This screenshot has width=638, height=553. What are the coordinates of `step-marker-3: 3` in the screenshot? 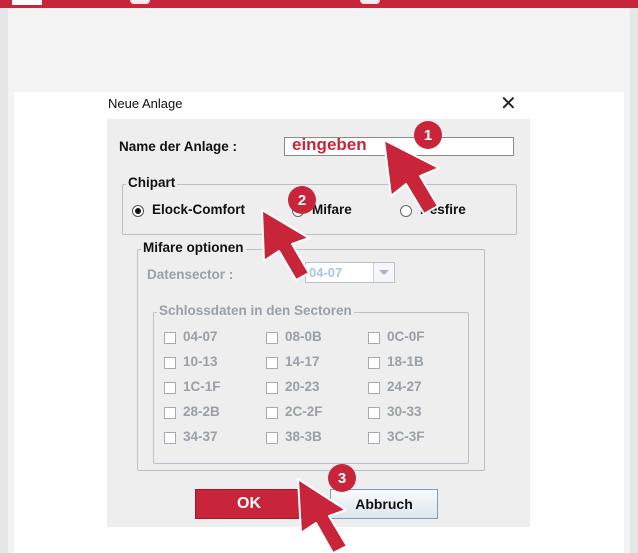 It's located at (342, 478).